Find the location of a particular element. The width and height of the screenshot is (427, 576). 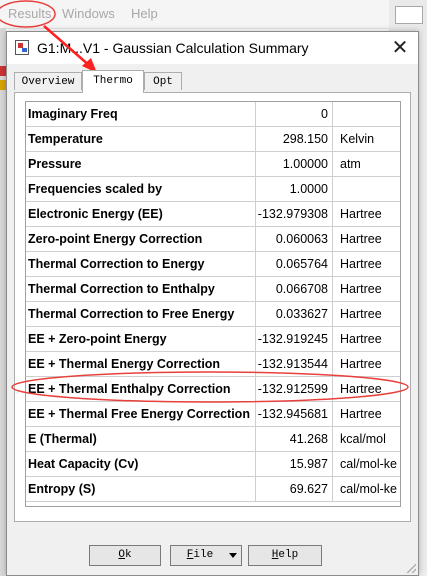

row-label: EE + Thermal Enthalpy Correction is located at coordinates (141, 389).